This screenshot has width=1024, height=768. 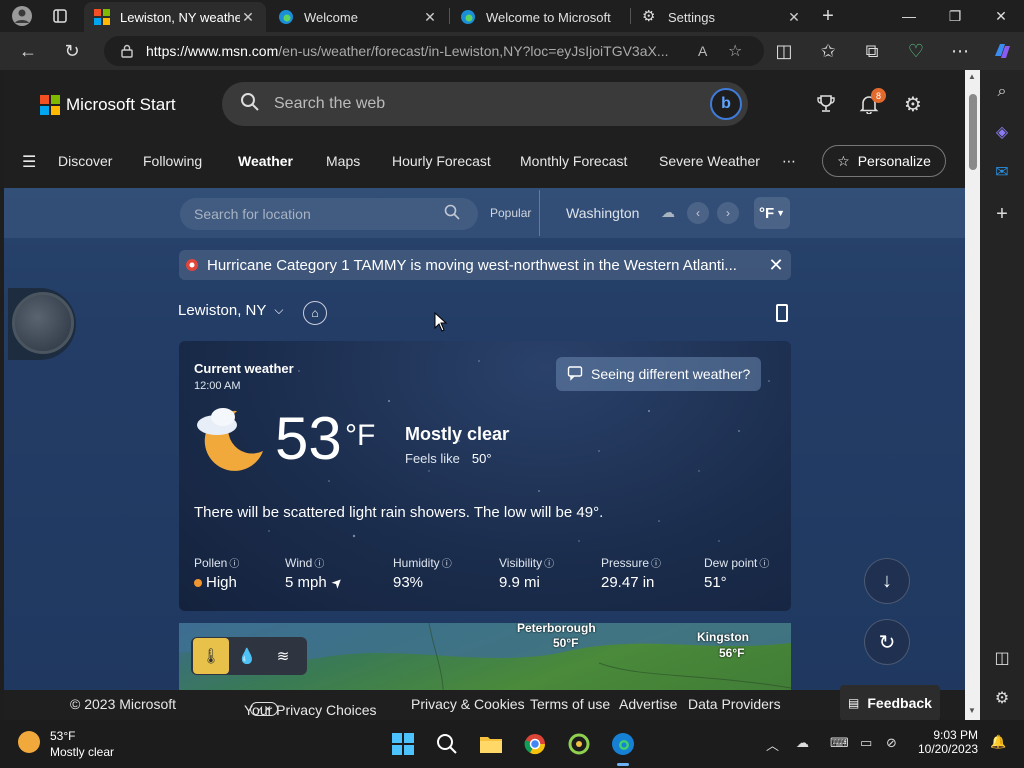 I want to click on footer-link-privacy-cookies: Privacy & Cookies, so click(x=468, y=704).